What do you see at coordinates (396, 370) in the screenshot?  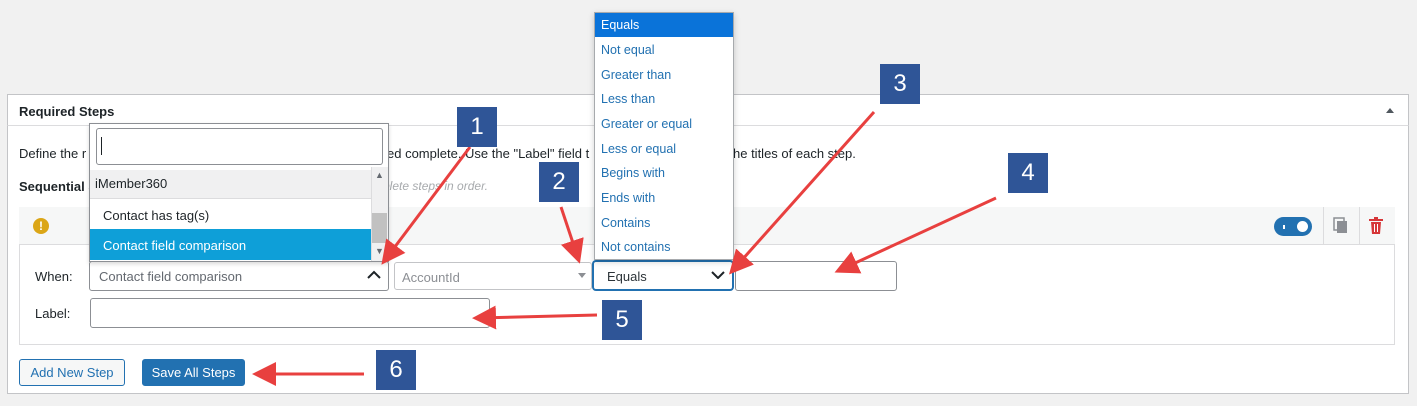 I see `callout-6: 6` at bounding box center [396, 370].